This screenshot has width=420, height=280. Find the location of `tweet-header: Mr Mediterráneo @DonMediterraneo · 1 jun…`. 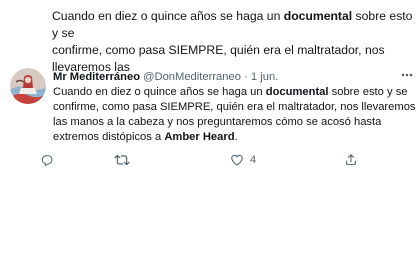

tweet-header: Mr Mediterráneo @DonMediterraneo · 1 jun… is located at coordinates (228, 77).